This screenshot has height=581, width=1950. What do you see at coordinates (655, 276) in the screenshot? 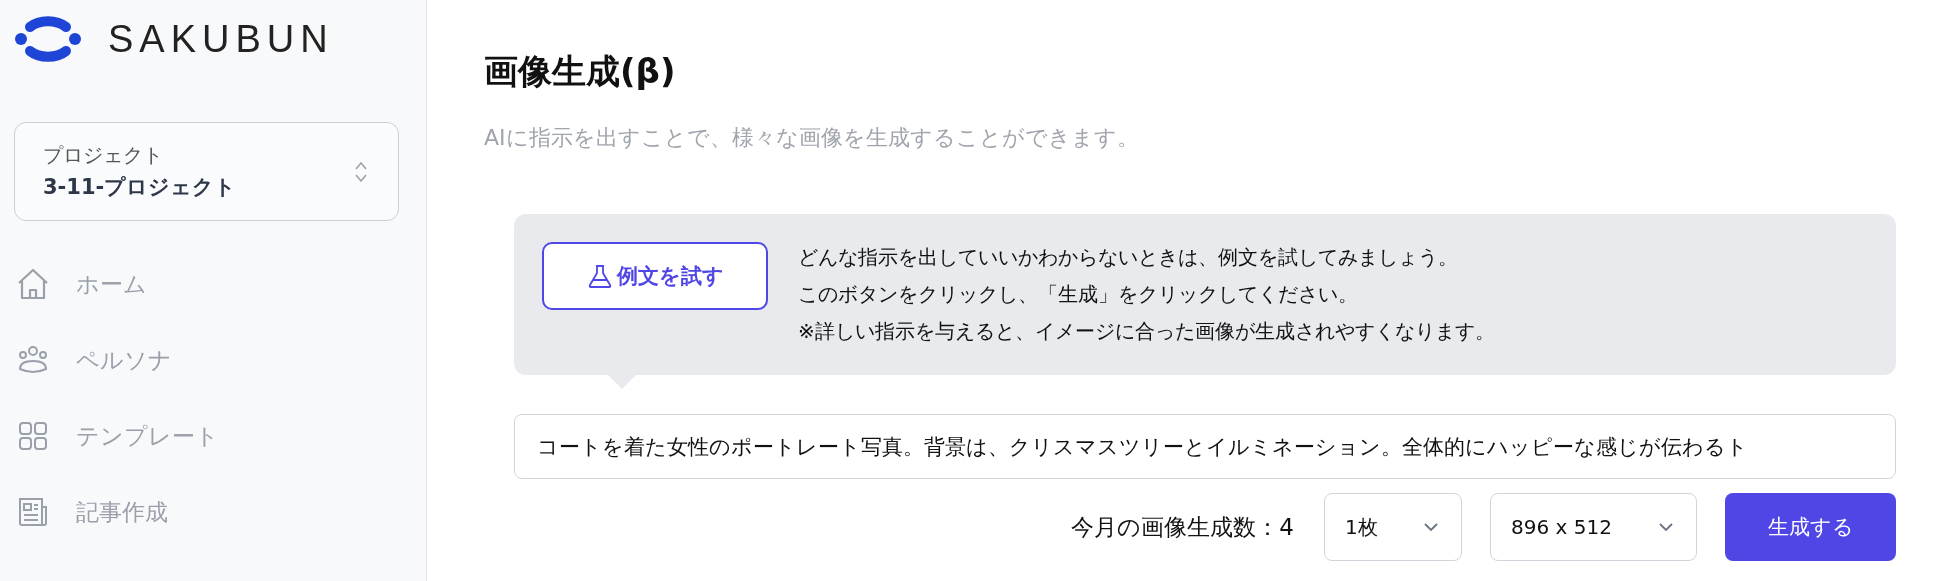
I see `try-example-button: 例文を試す` at bounding box center [655, 276].